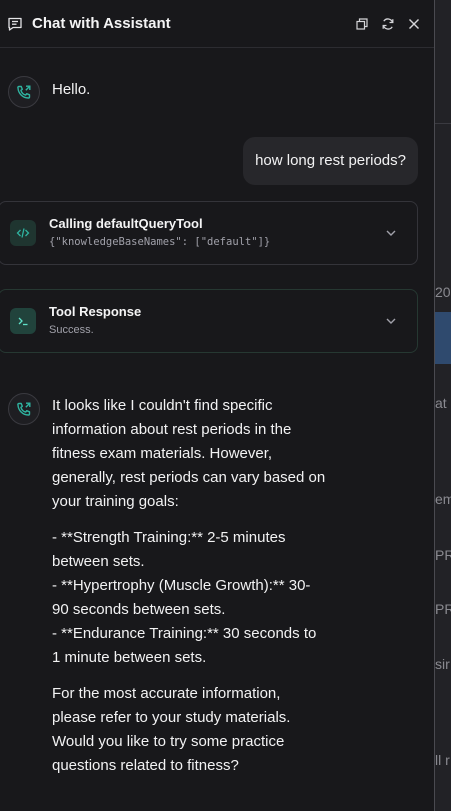 The image size is (451, 811). I want to click on background-divider, so click(443, 123).